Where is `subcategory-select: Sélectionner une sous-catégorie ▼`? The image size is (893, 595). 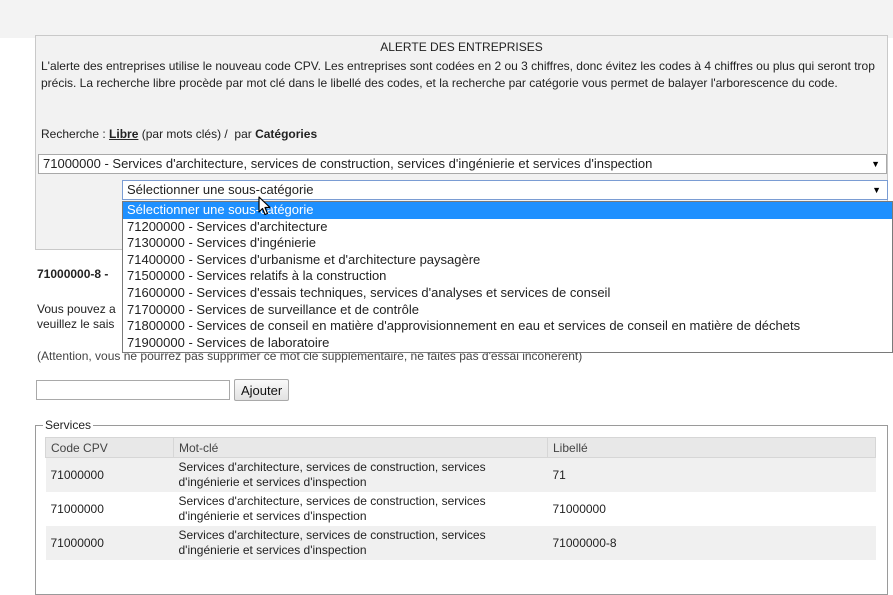 subcategory-select: Sélectionner une sous-catégorie ▼ is located at coordinates (505, 190).